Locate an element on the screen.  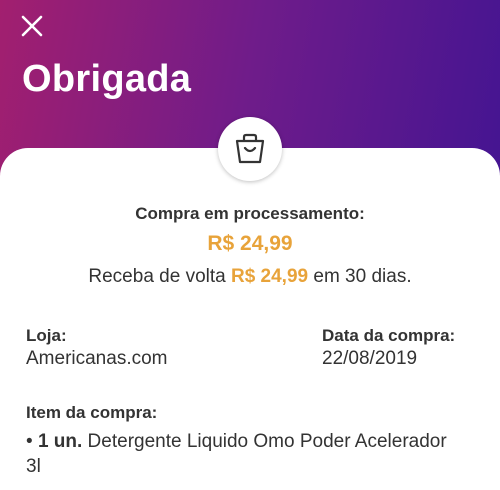
status-label: Compra em processamento: is located at coordinates (250, 213).